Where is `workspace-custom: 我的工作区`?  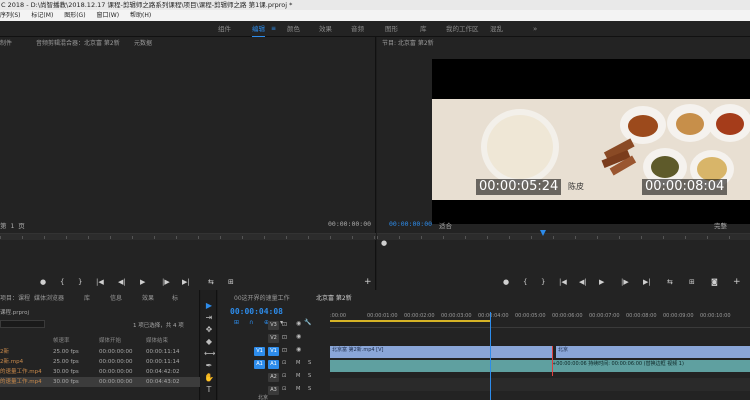 workspace-custom: 我的工作区 is located at coordinates (462, 29).